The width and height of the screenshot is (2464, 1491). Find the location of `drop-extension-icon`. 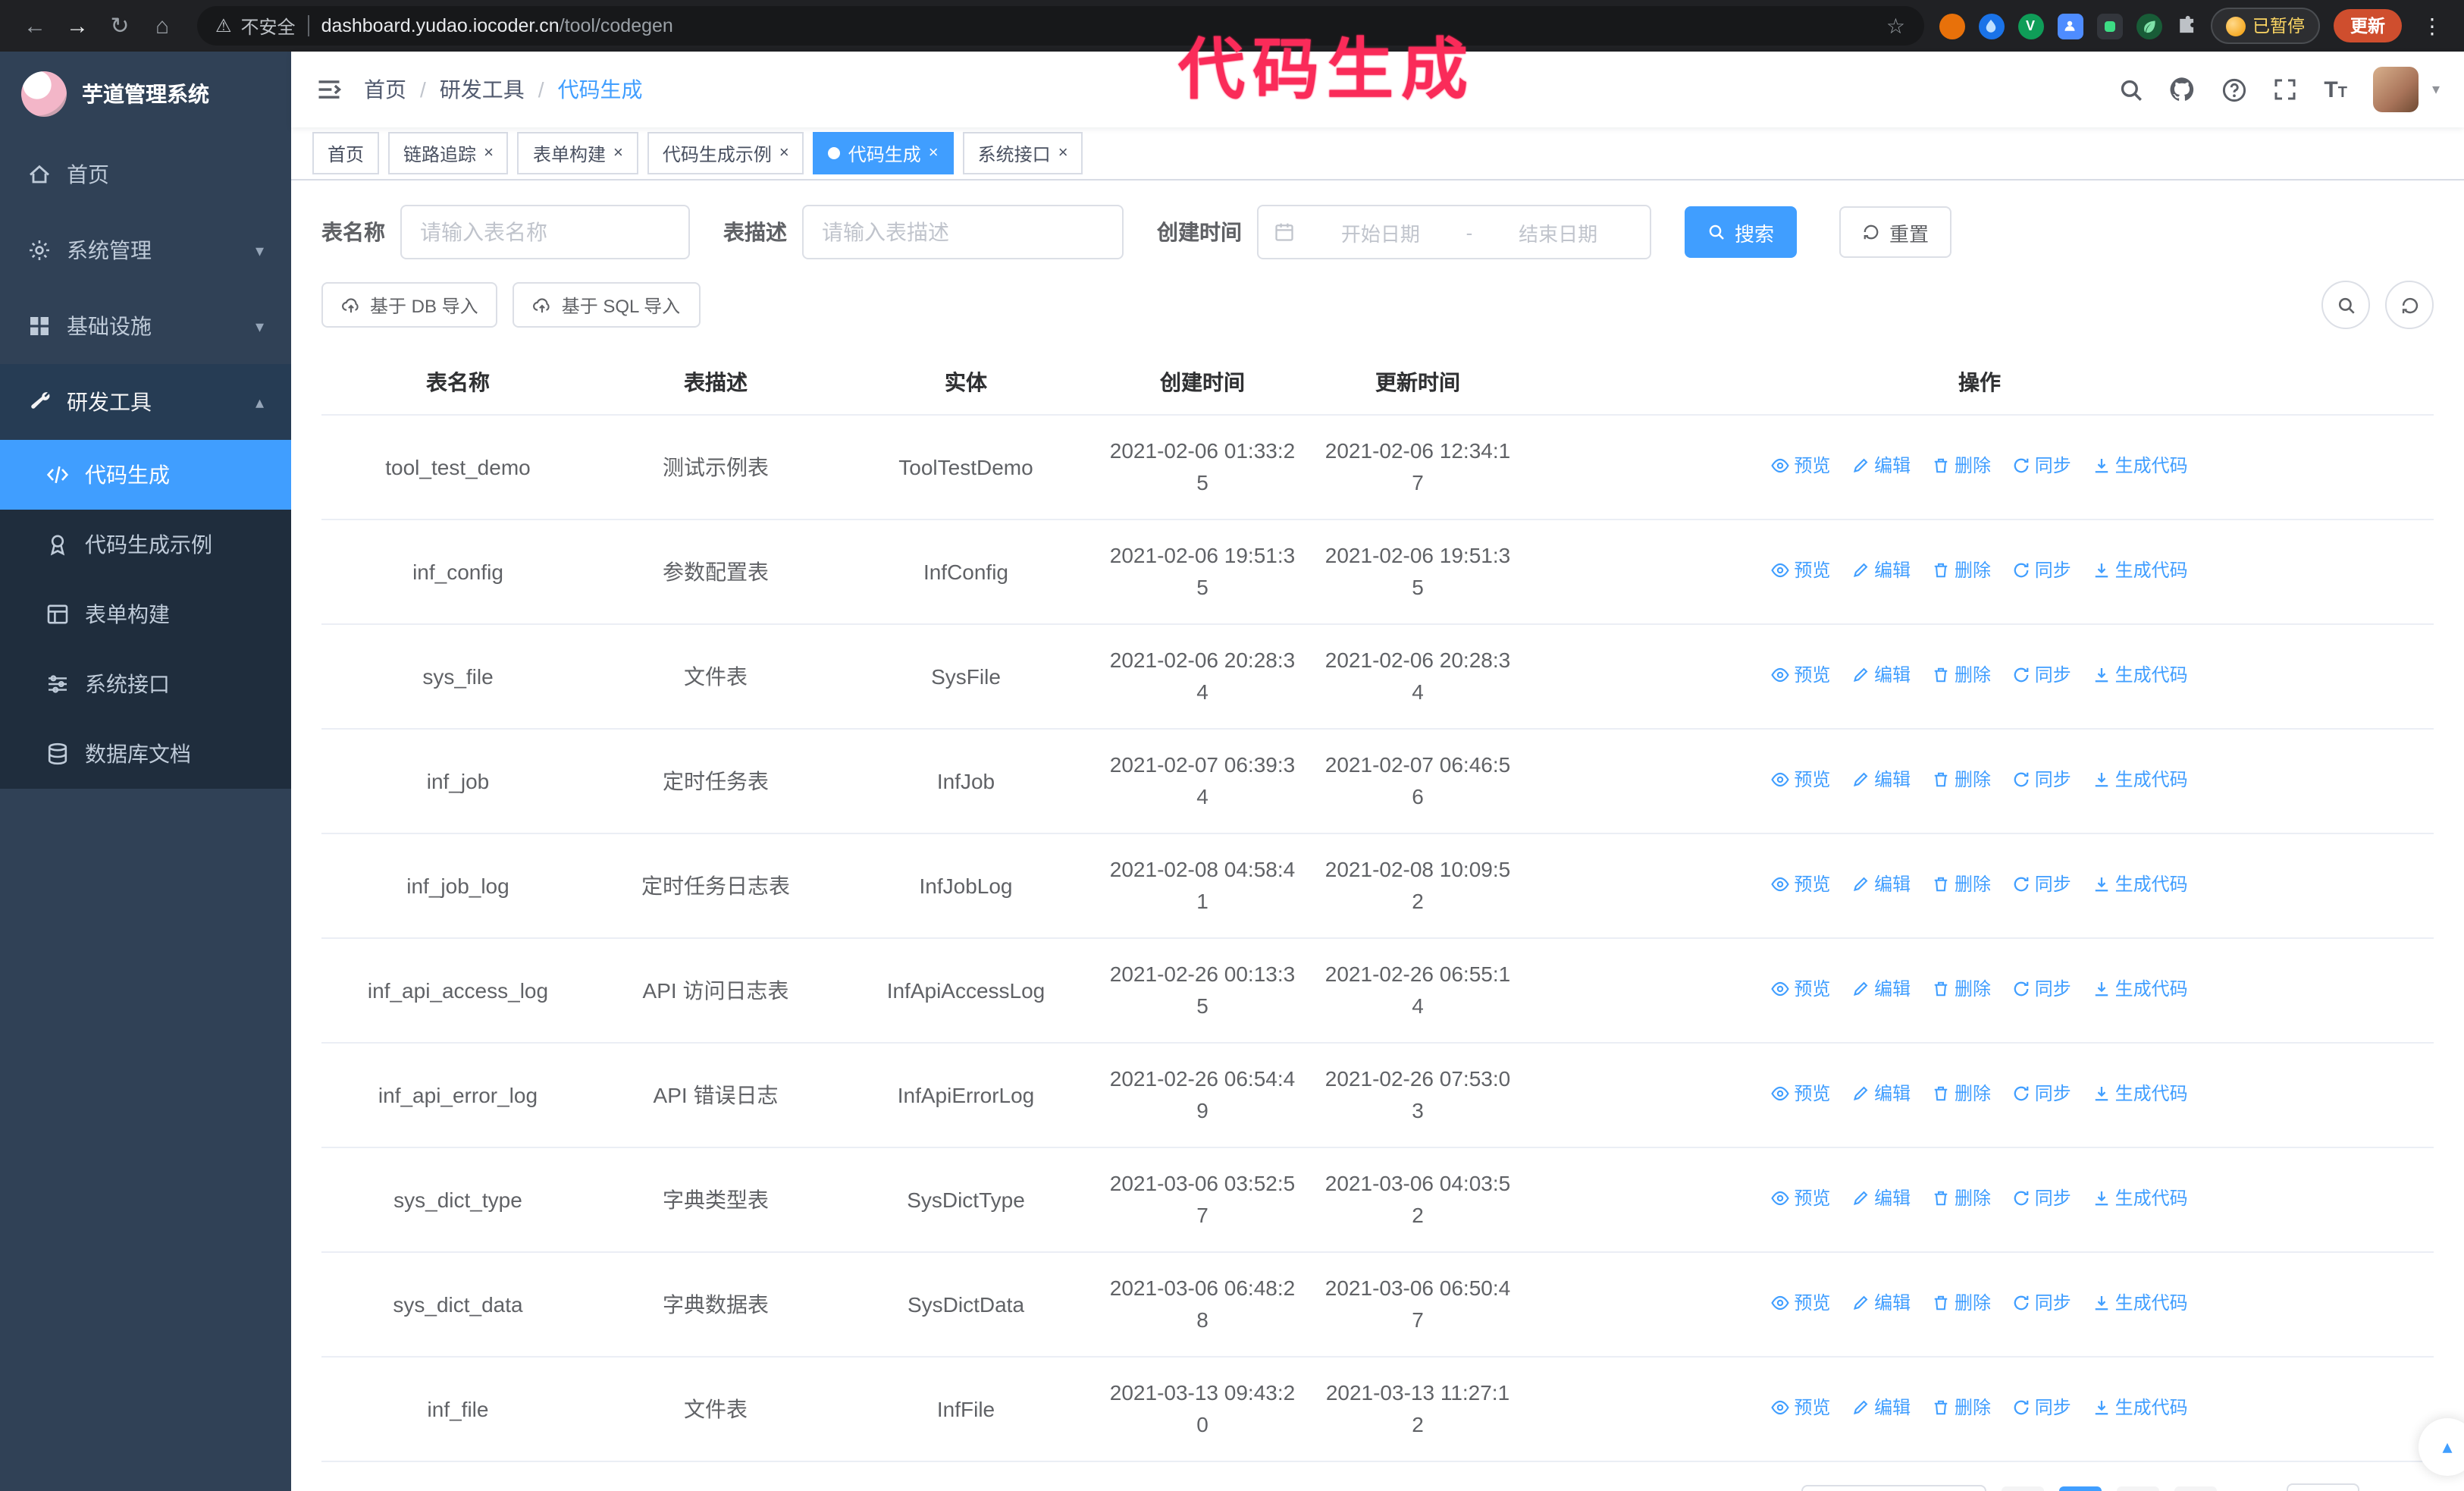

drop-extension-icon is located at coordinates (1991, 26).